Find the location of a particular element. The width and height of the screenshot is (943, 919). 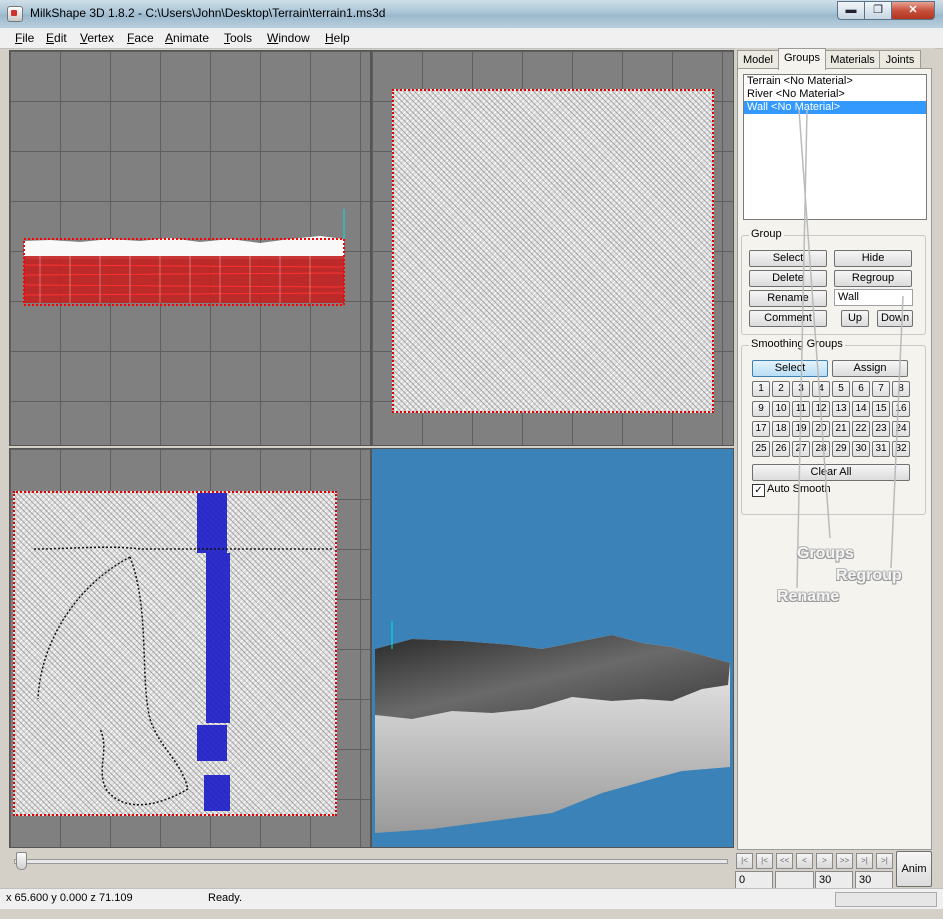

smoothing-assign-button: Assign is located at coordinates (870, 368).